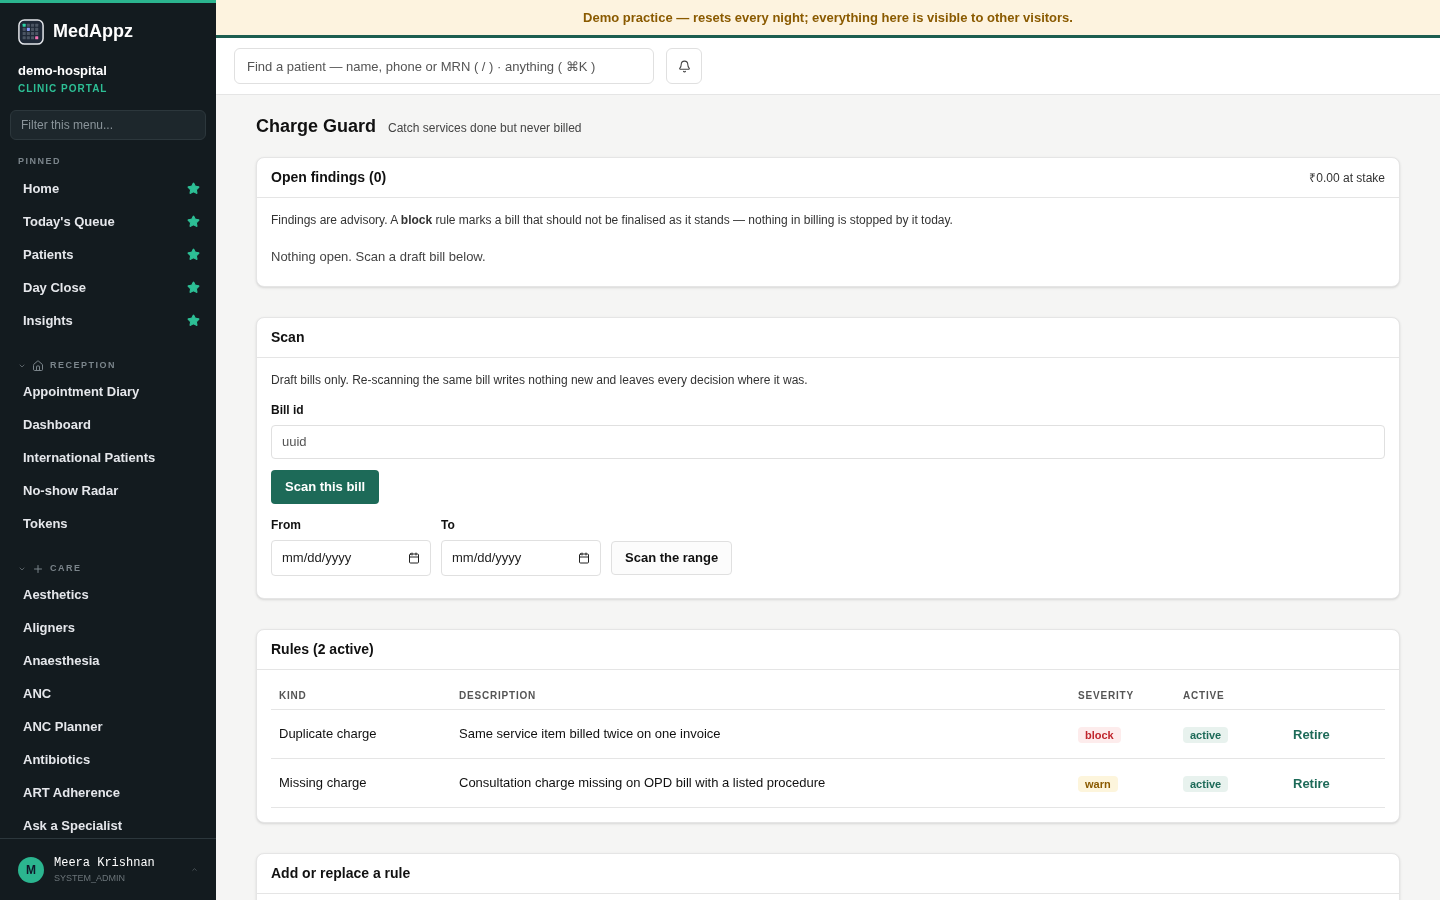 The image size is (1440, 900). I want to click on sidebar-item: Day Close, so click(108, 287).